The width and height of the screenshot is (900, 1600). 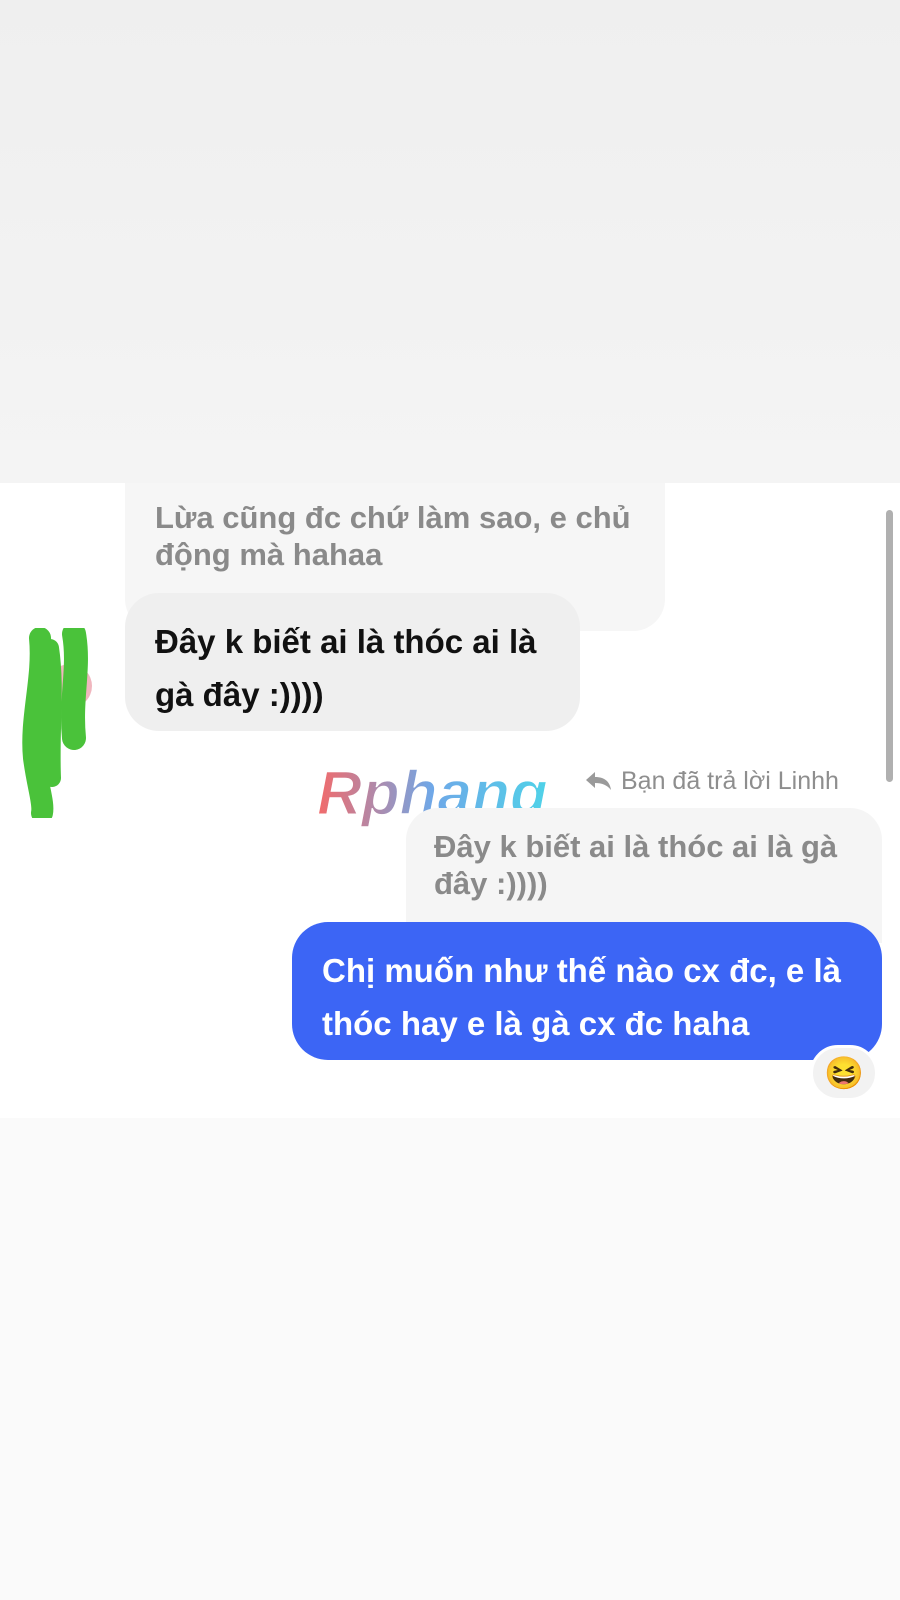 What do you see at coordinates (598, 781) in the screenshot?
I see `reply-arrow-icon` at bounding box center [598, 781].